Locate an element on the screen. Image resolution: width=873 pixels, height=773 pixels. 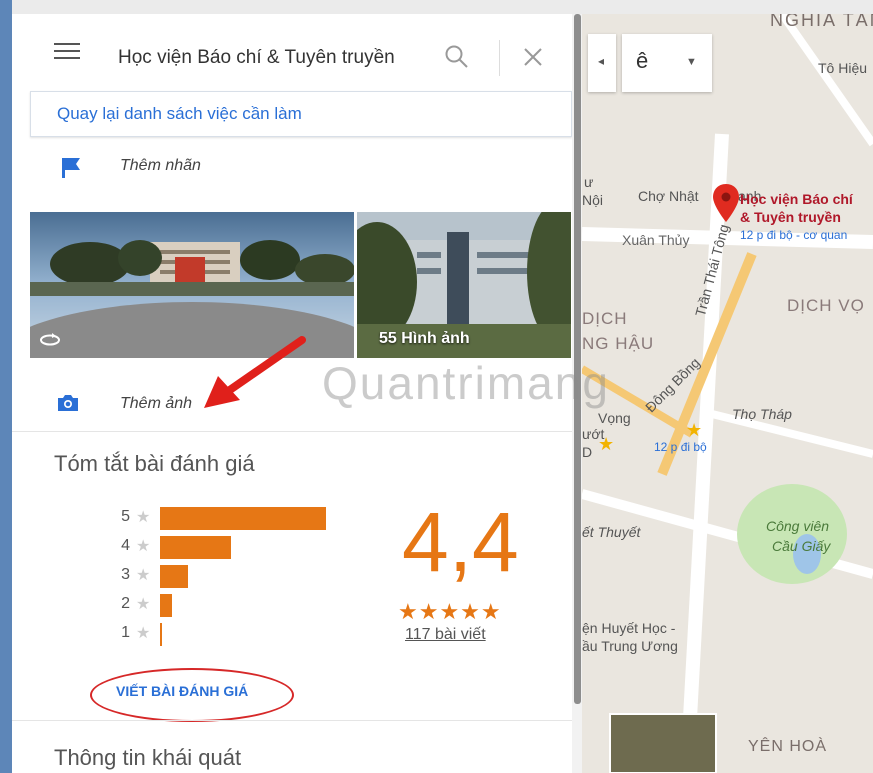
add-photo-link: Thêm ảnh is located at coordinates (156, 404).